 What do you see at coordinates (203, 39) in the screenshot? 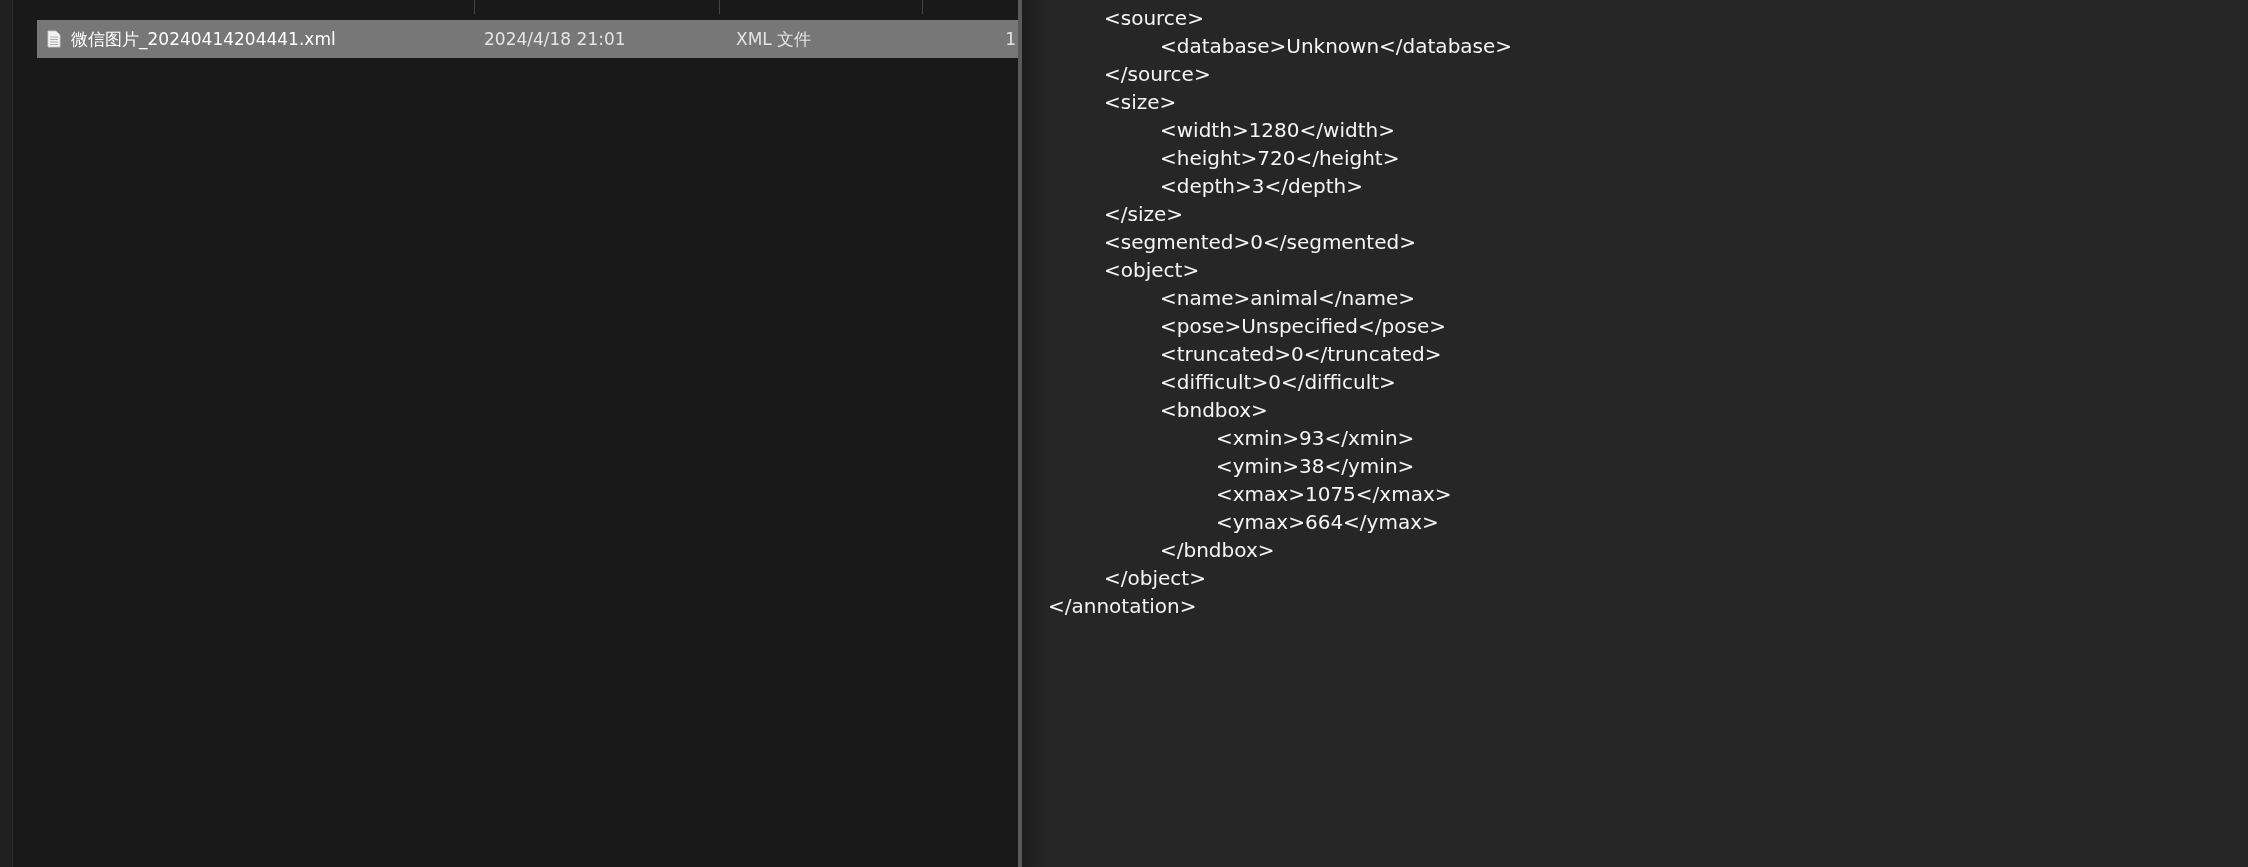
I see `file-name: 微信图片_20240414204441.xml` at bounding box center [203, 39].